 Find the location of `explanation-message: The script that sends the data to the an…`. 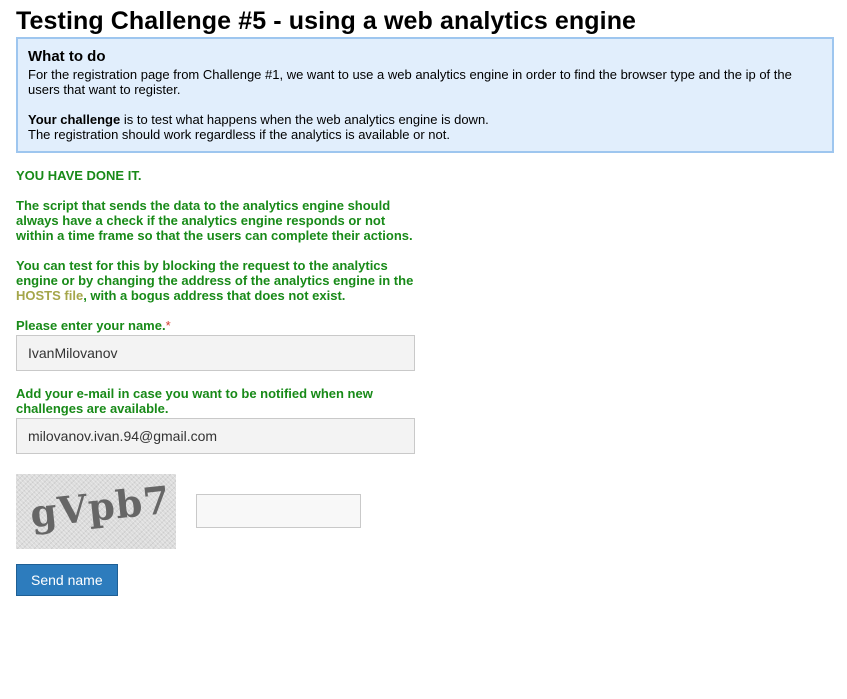

explanation-message: The script that sends the data to the an… is located at coordinates (214, 220).